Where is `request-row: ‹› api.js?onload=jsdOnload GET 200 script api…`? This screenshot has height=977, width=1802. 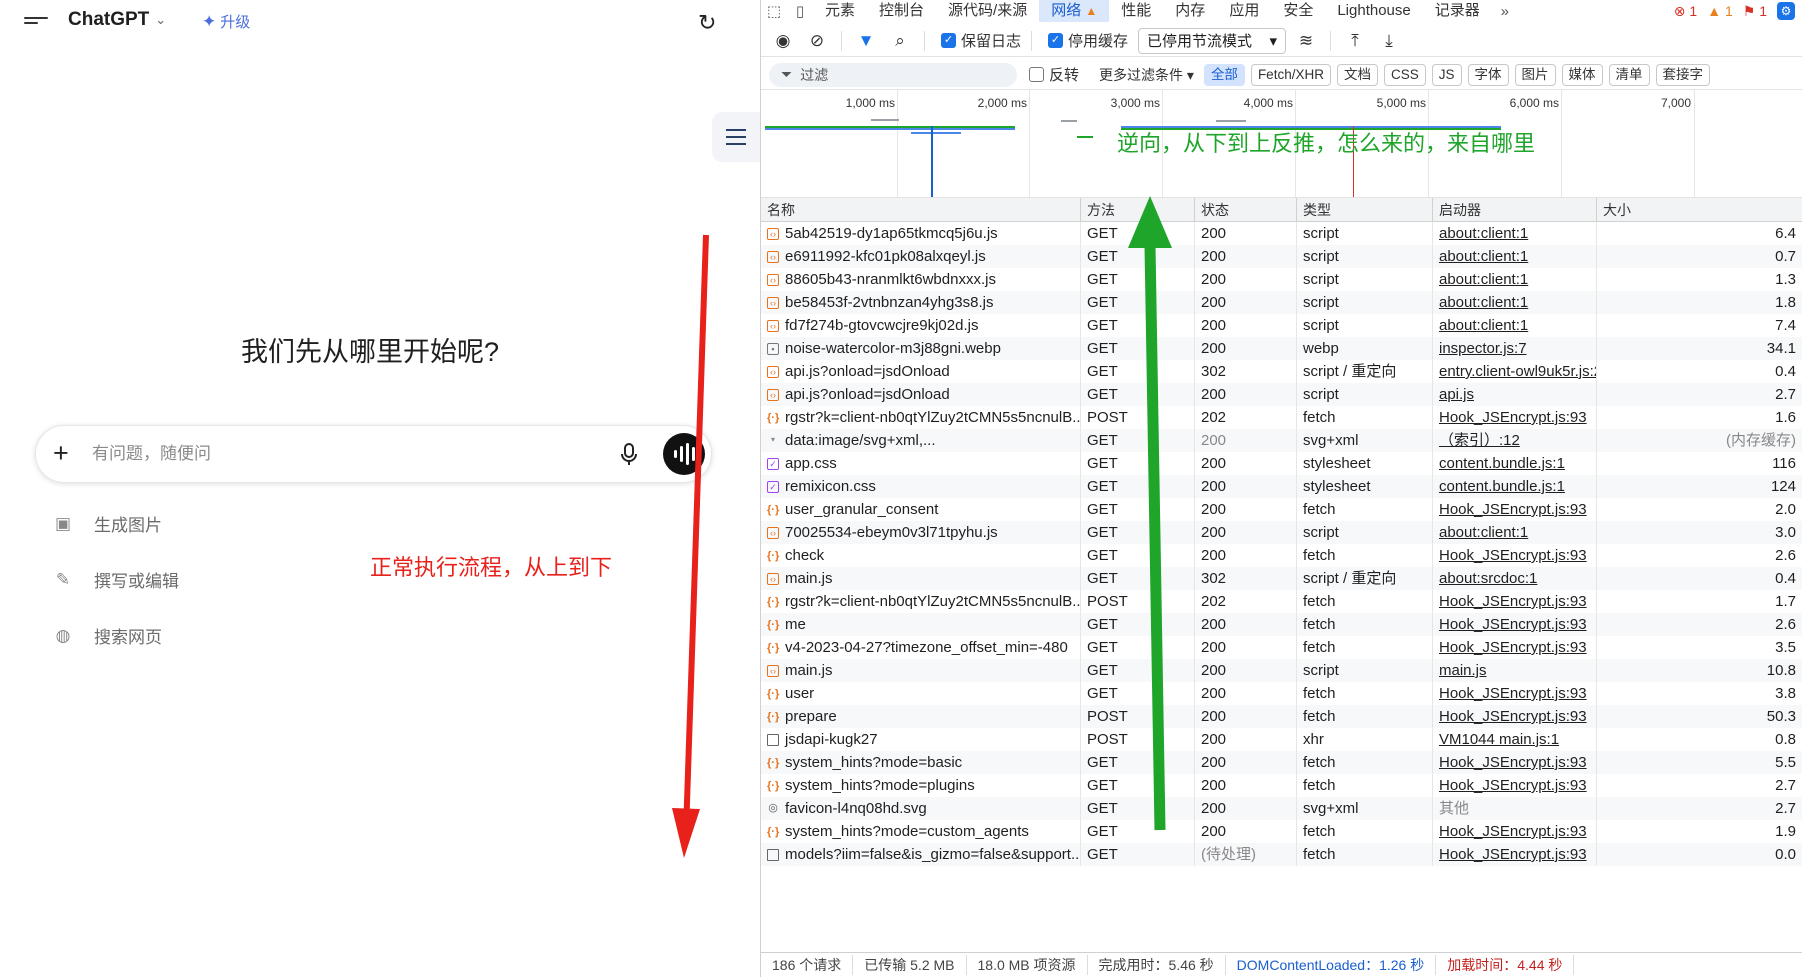 request-row: ‹› api.js?onload=jsdOnload GET 200 script api… is located at coordinates (1281, 394).